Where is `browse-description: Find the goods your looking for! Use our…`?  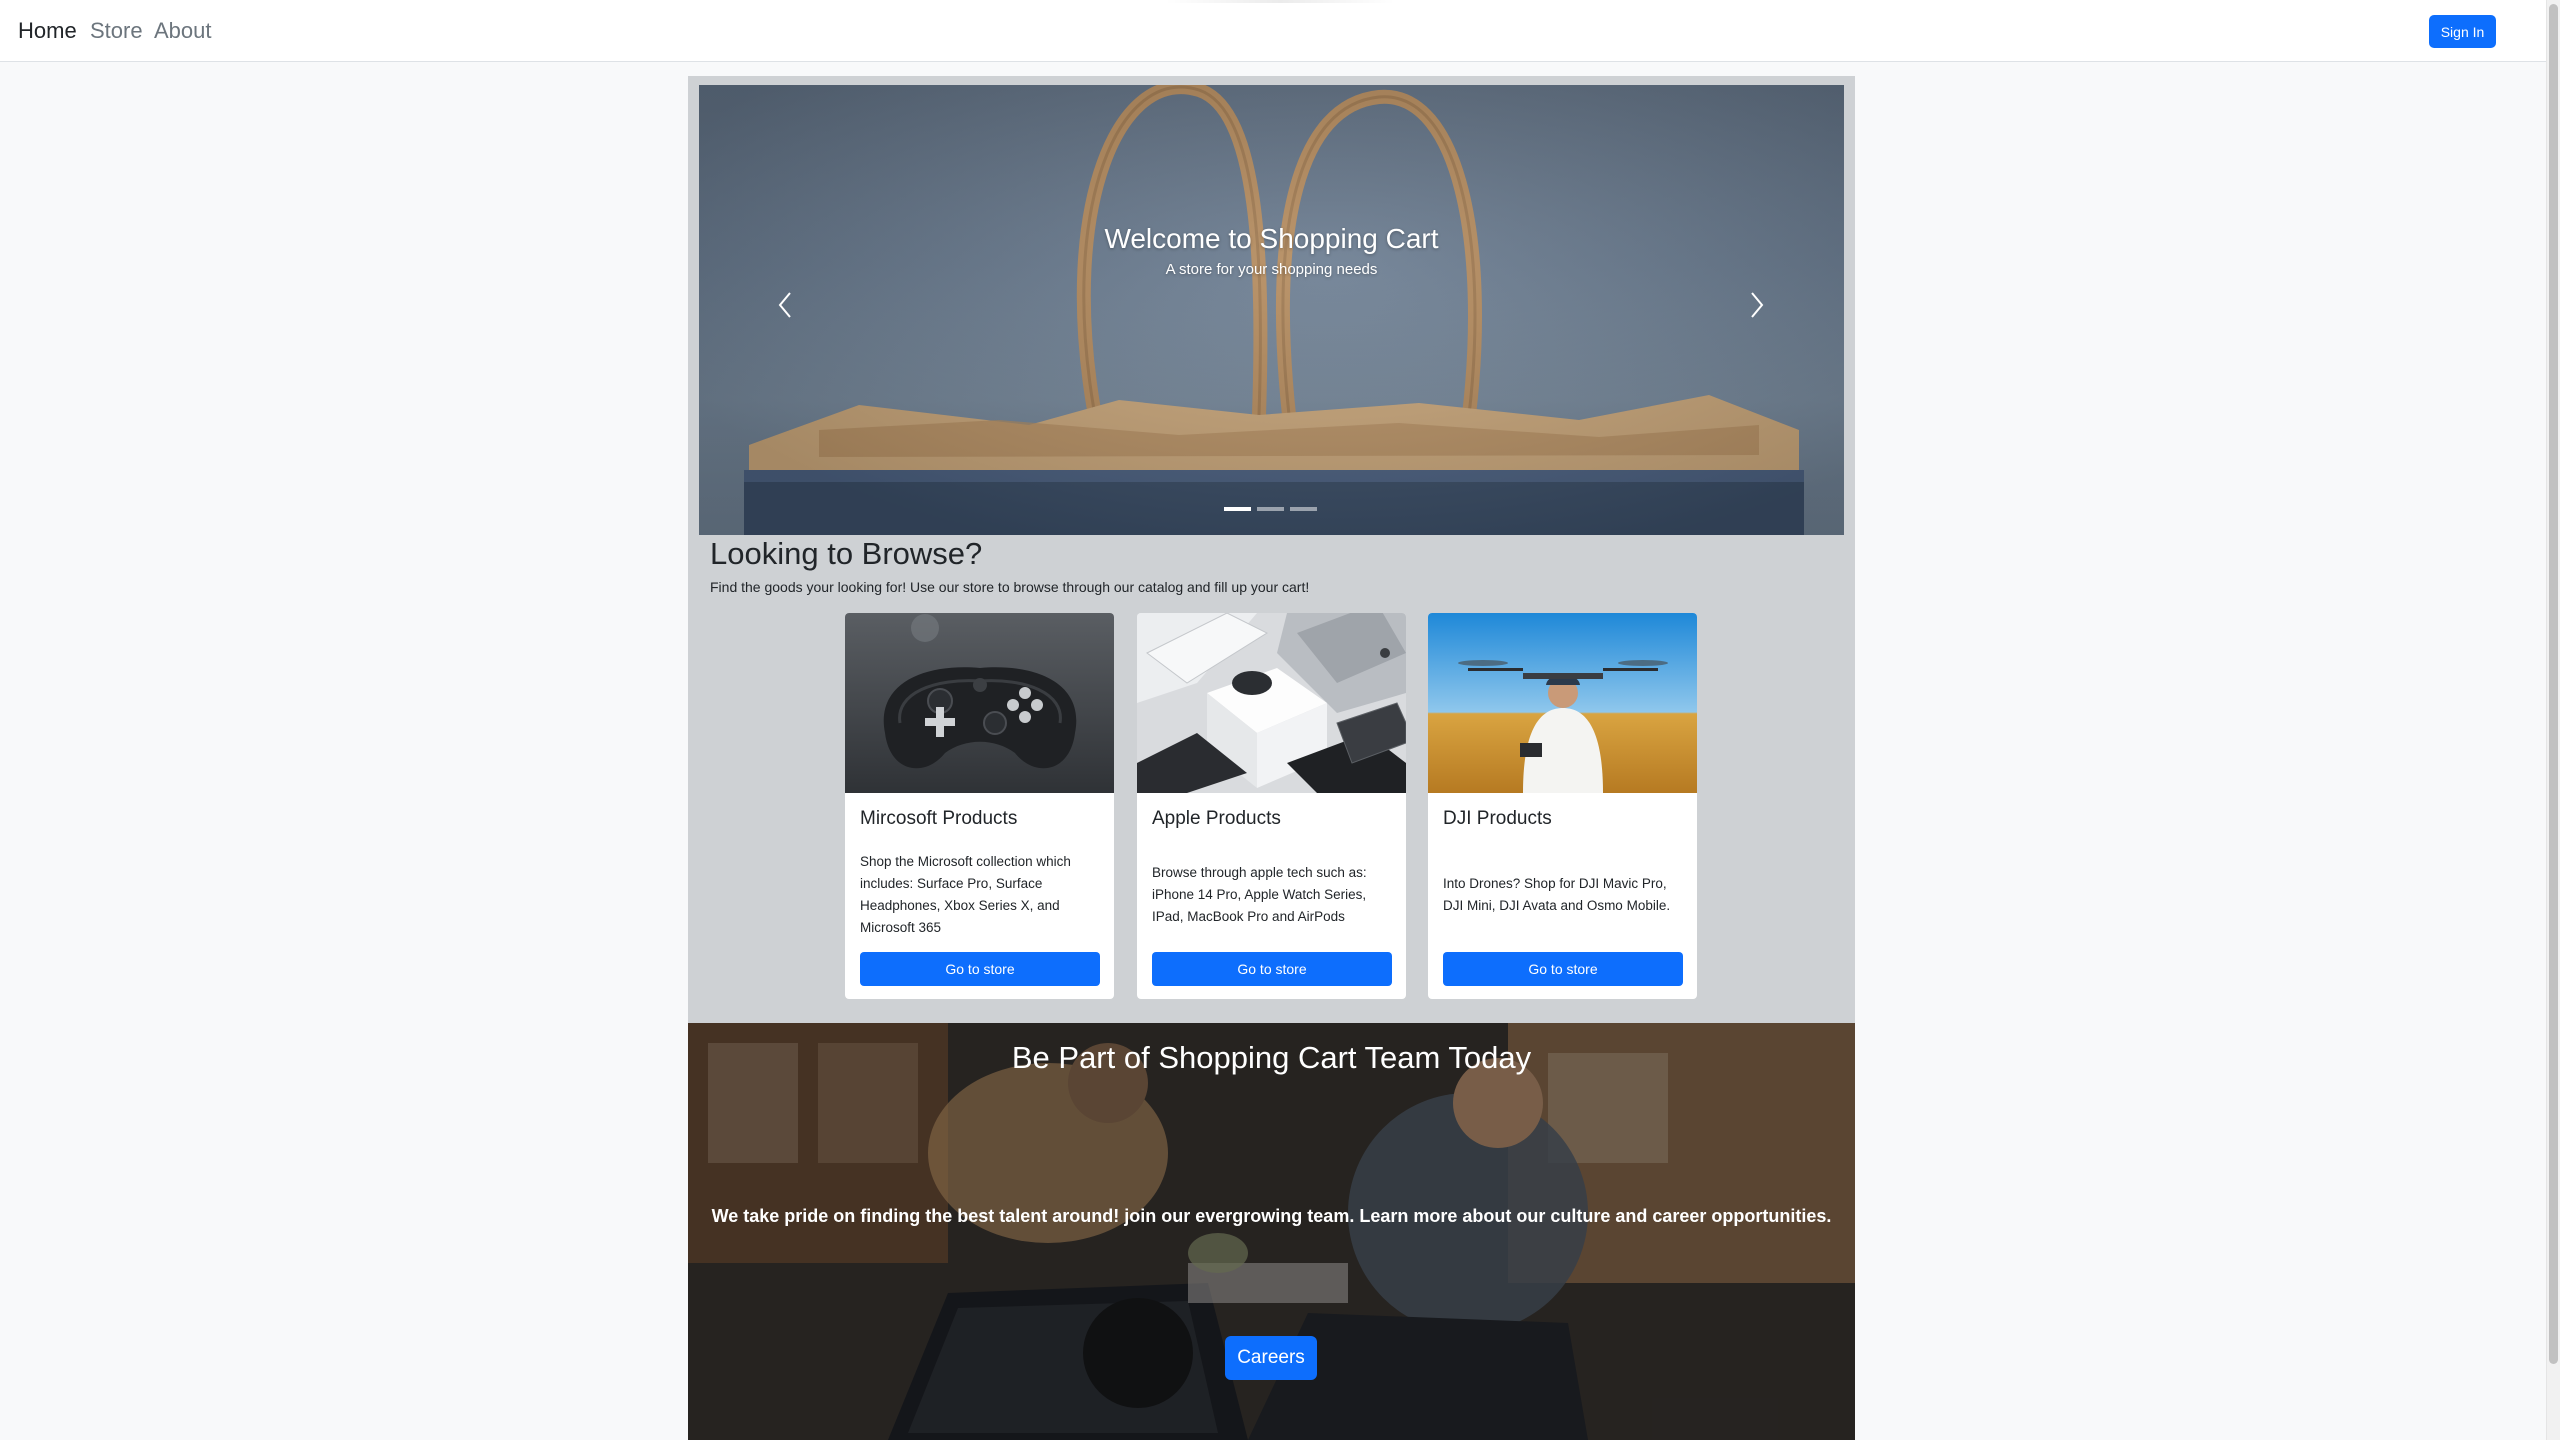
browse-description: Find the goods your looking for! Use our… is located at coordinates (1010, 587).